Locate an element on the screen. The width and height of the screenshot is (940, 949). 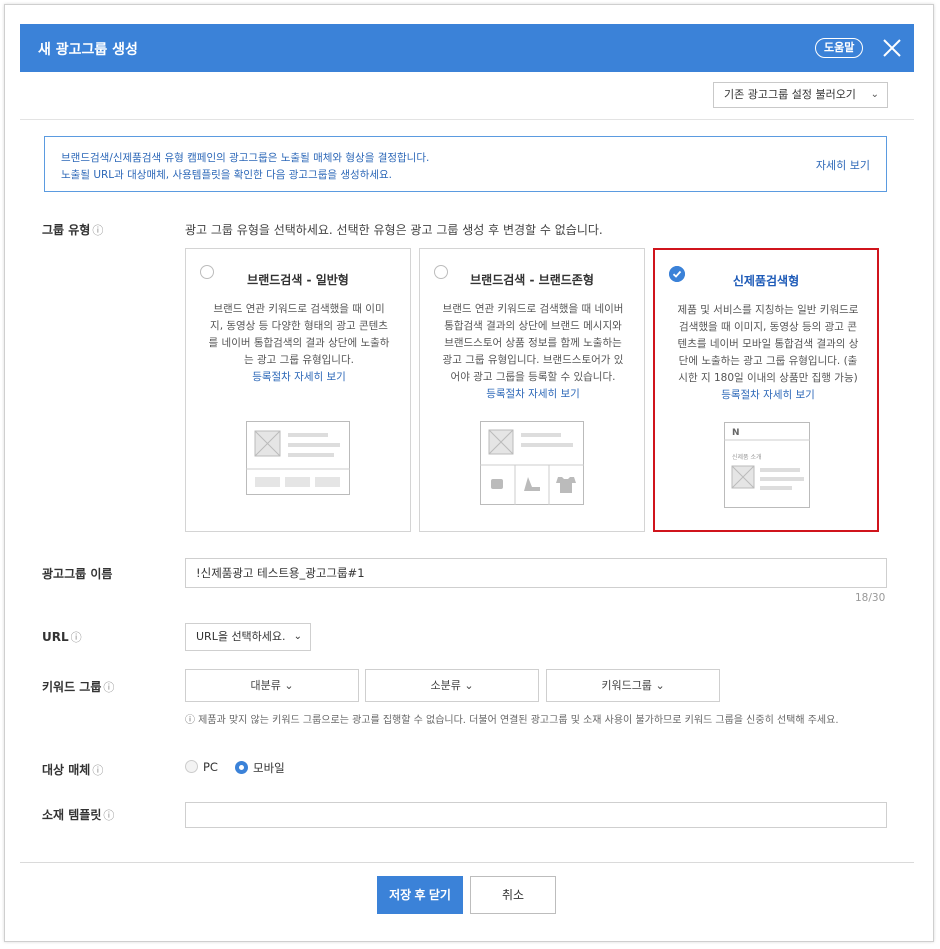
bag-icon is located at coordinates (497, 484).